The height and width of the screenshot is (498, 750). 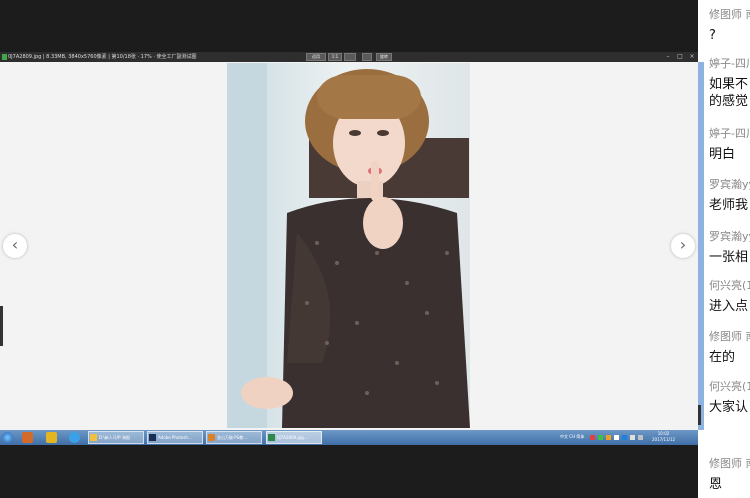 I want to click on rotate-button: 旋转, so click(x=384, y=57).